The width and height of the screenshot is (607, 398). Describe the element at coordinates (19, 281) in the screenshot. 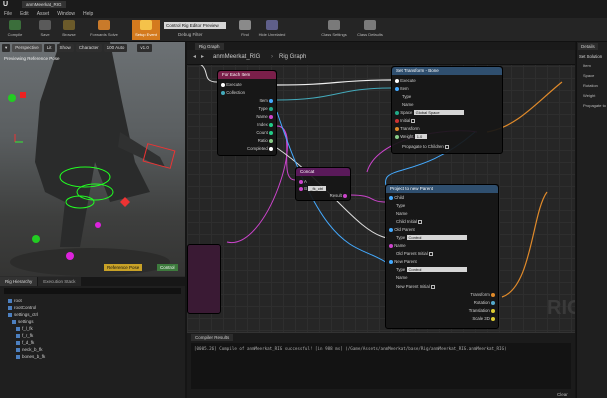

I see `tab-rig-hierarchy: Rig Hierarchy` at that location.